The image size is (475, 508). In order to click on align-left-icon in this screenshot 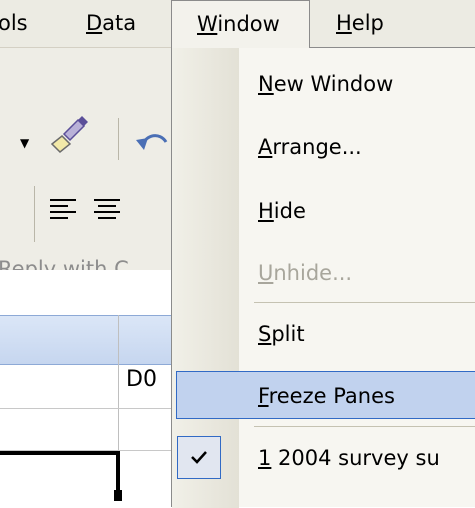, I will do `click(64, 213)`.